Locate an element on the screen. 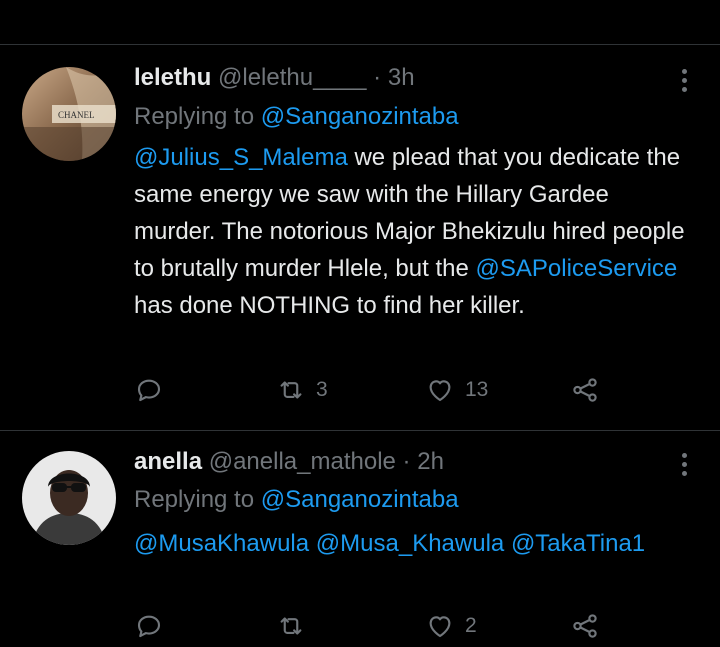 The height and width of the screenshot is (647, 720). tweet-actions: 2 is located at coordinates (374, 629).